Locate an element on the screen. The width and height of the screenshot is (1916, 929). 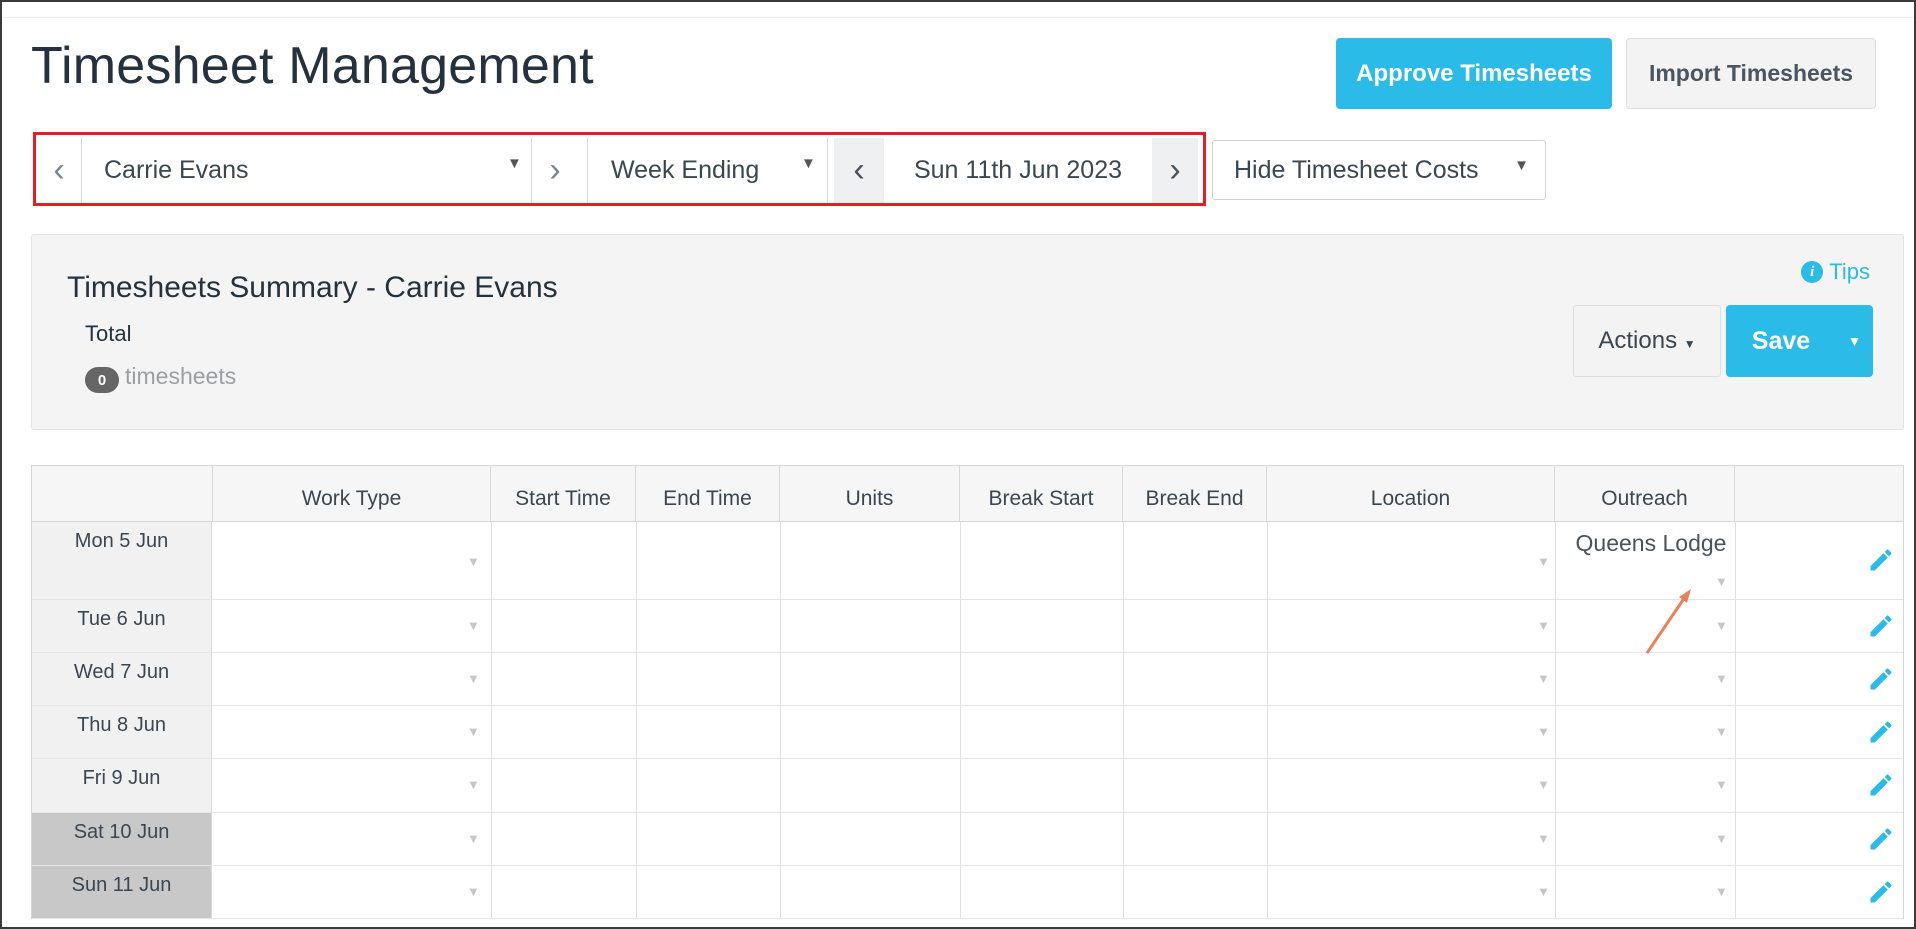
save-options-dropdown: ▼ is located at coordinates (1854, 341).